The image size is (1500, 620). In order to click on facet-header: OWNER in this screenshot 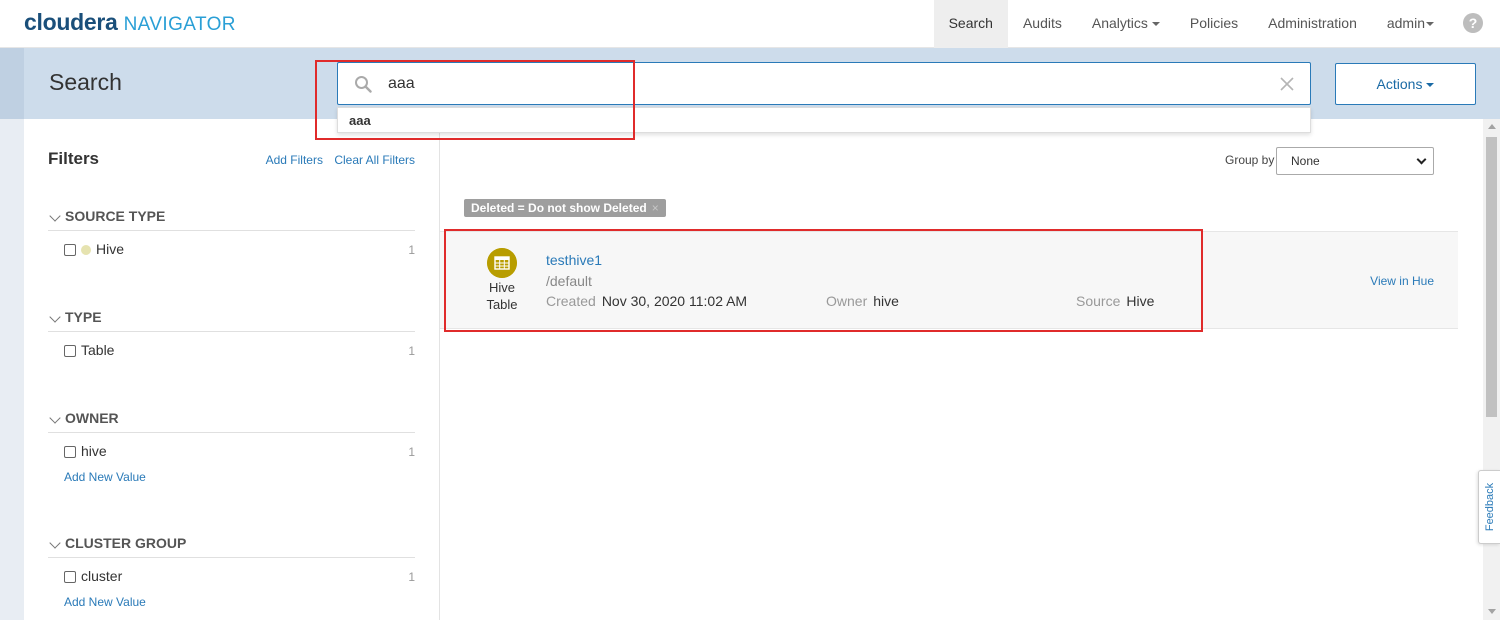, I will do `click(231, 420)`.